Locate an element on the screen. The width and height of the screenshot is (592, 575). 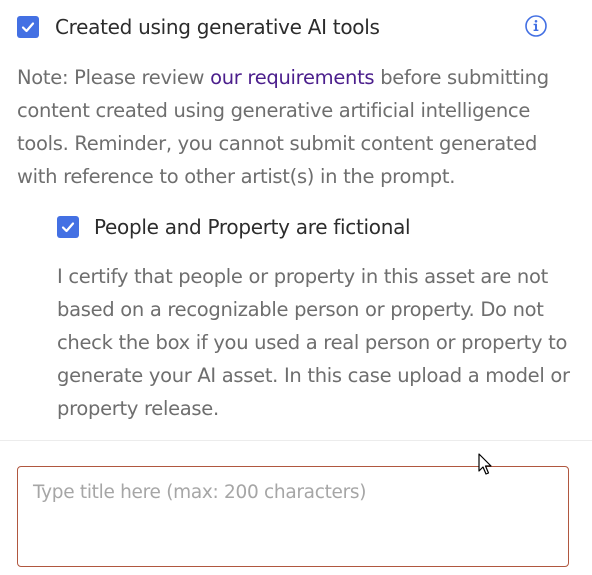
note-prefix: Note: Please review is located at coordinates (114, 77).